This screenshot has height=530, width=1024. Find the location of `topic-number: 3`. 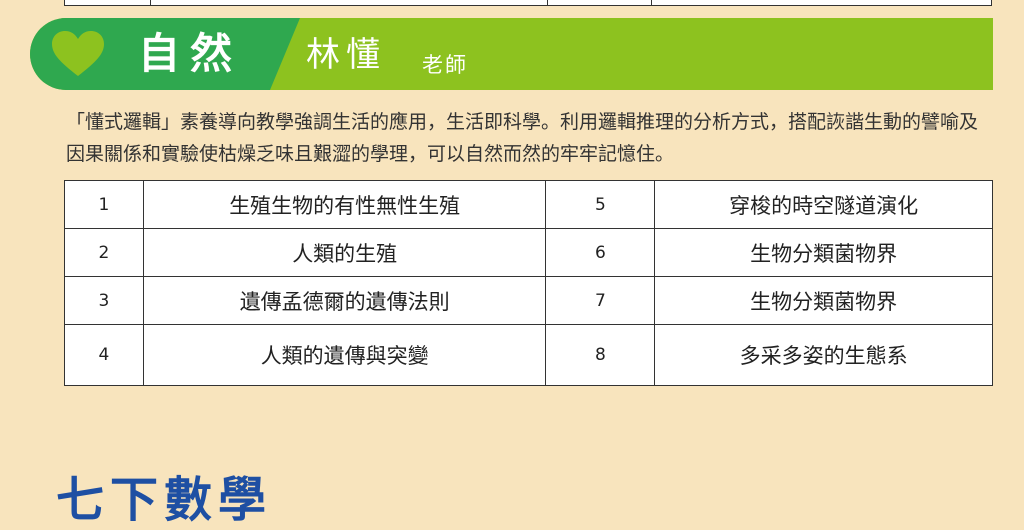

topic-number: 3 is located at coordinates (104, 300).